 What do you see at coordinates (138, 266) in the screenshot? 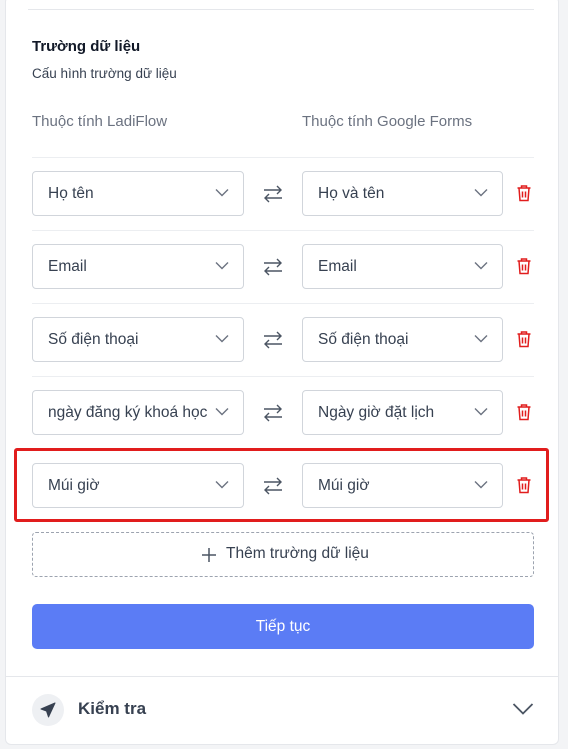
I see `ladiflow-field-select: Email` at bounding box center [138, 266].